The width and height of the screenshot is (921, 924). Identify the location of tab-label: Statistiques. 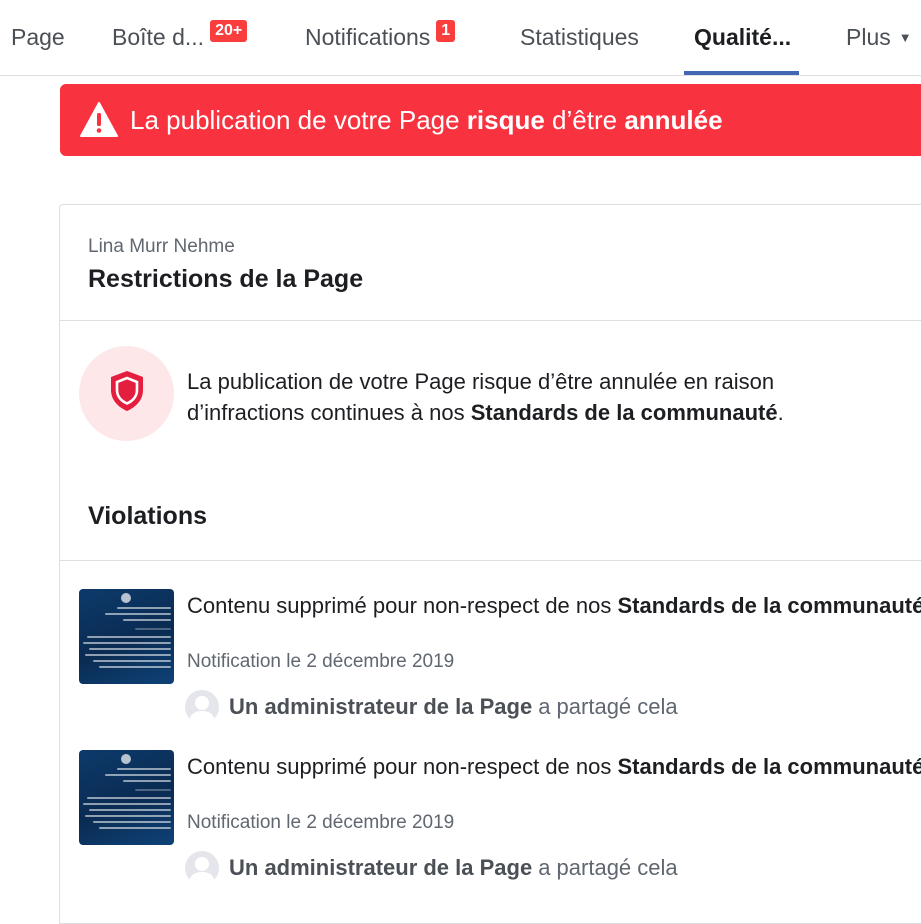
(579, 37).